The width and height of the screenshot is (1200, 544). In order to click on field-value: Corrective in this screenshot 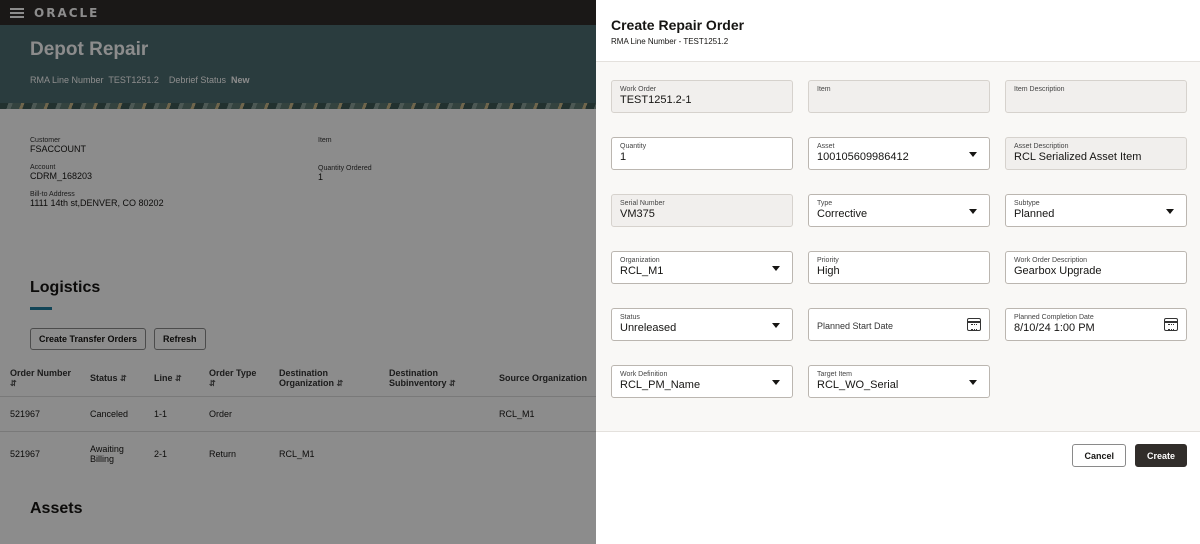, I will do `click(842, 214)`.